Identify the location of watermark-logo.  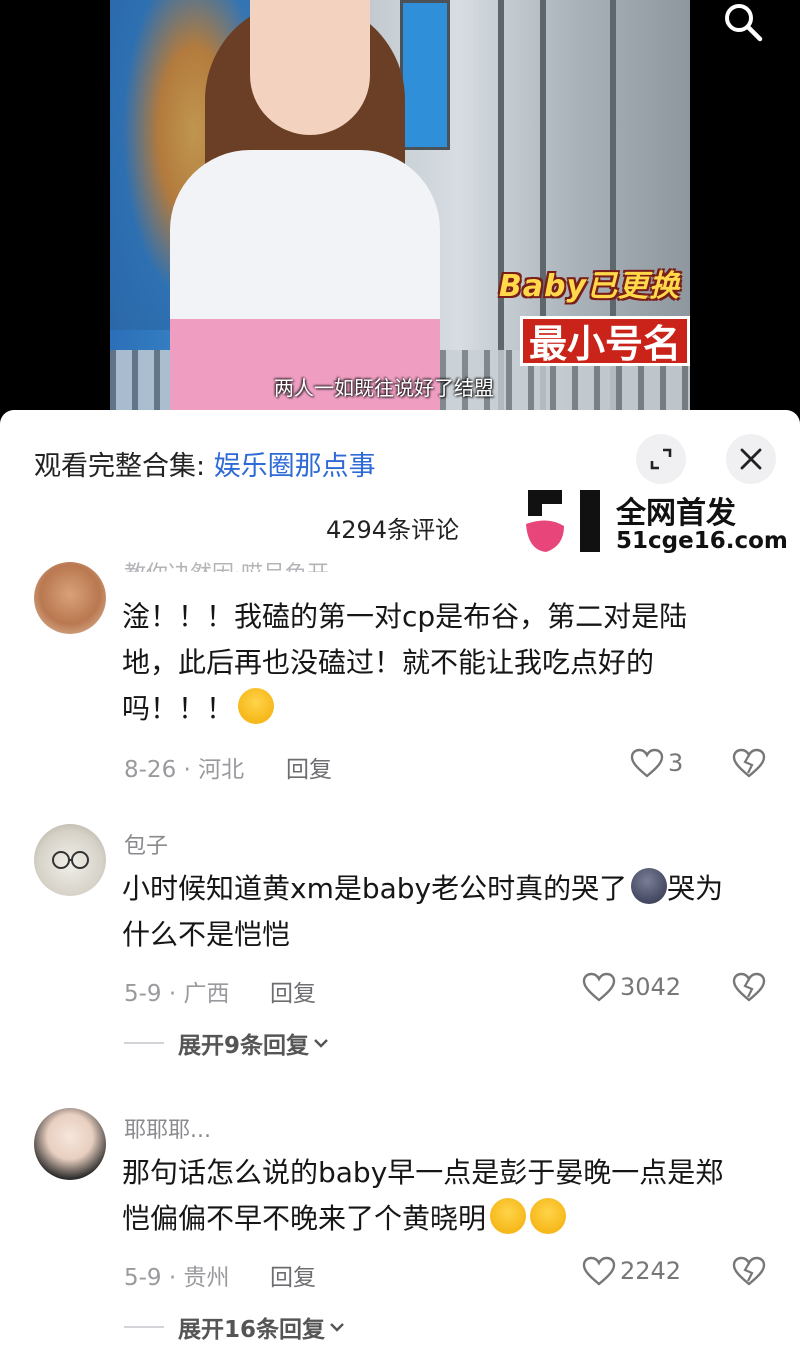
(563, 521).